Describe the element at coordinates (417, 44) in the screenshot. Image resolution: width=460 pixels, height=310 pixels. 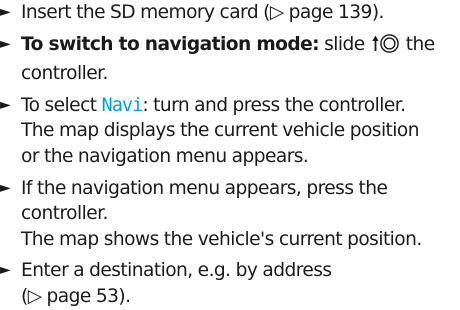
I see `step-text: the` at that location.